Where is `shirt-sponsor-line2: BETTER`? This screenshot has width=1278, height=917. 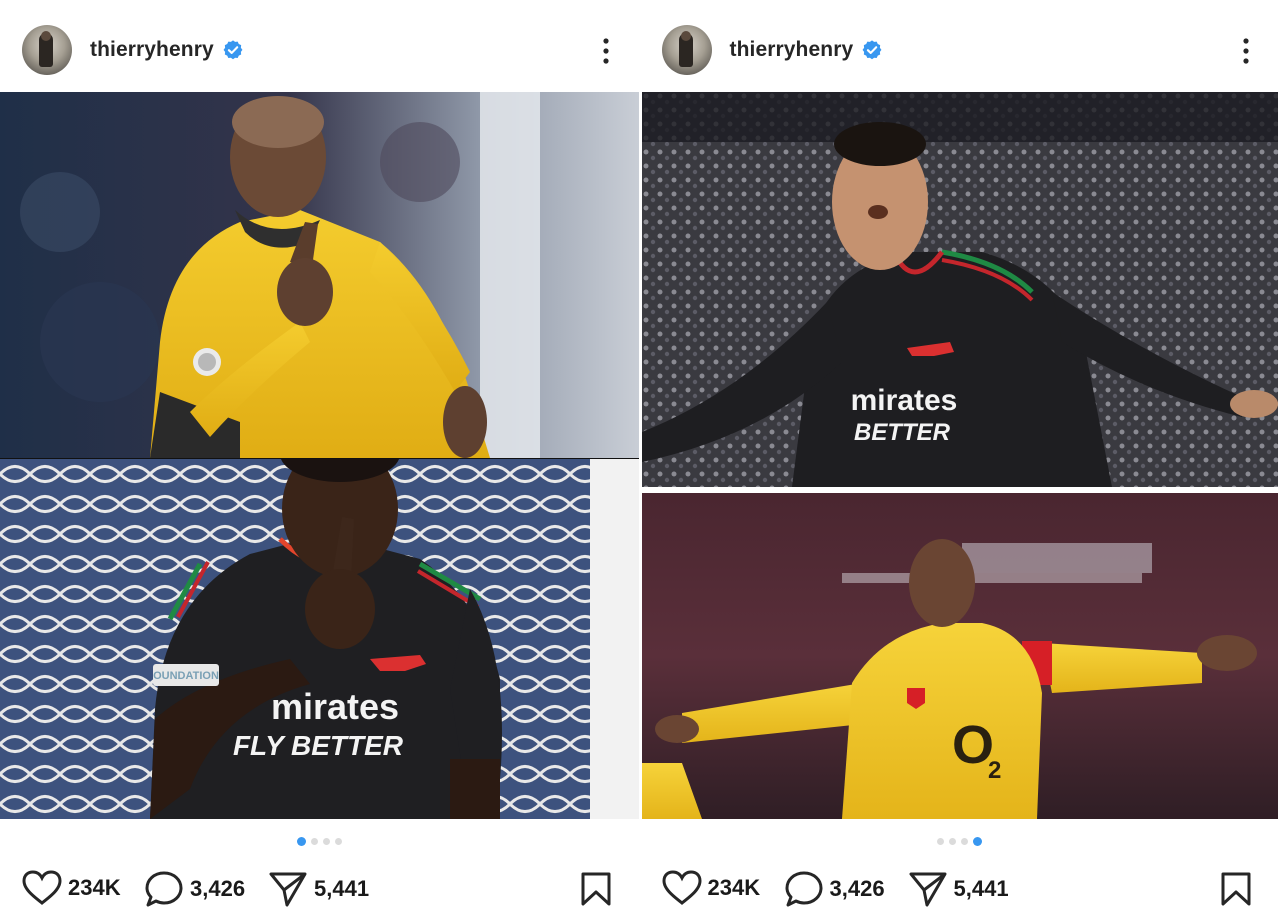
shirt-sponsor-line2: BETTER is located at coordinates (902, 432).